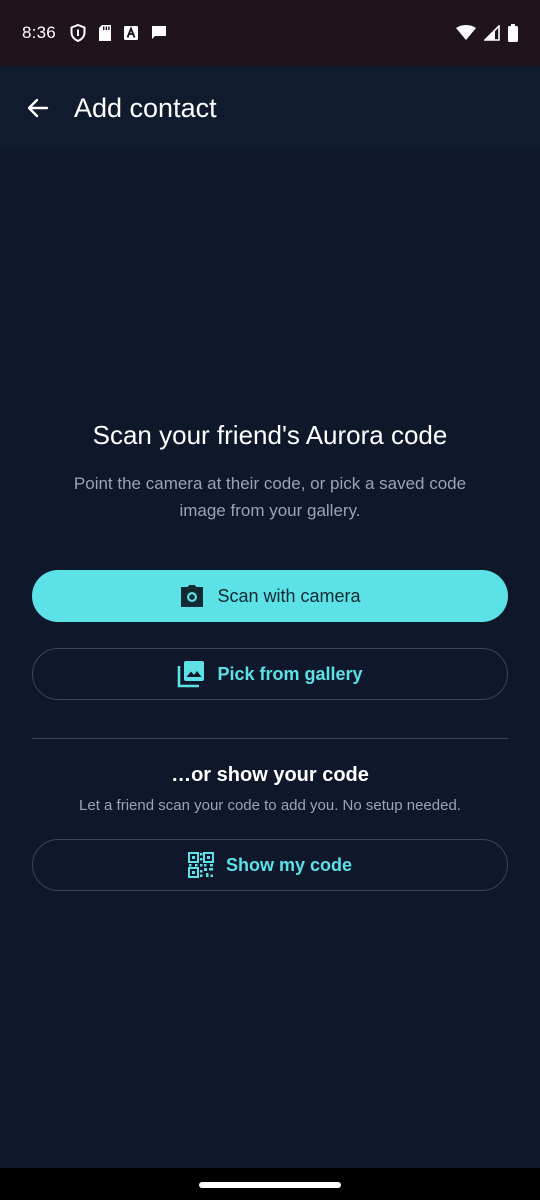 This screenshot has height=1200, width=540. Describe the element at coordinates (270, 435) in the screenshot. I see `scan-title: Scan your friend's Aurora code` at that location.